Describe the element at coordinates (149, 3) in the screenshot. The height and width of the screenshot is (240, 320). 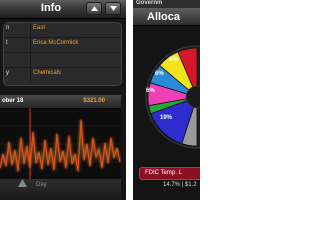
I see `banner-text: Governm` at that location.